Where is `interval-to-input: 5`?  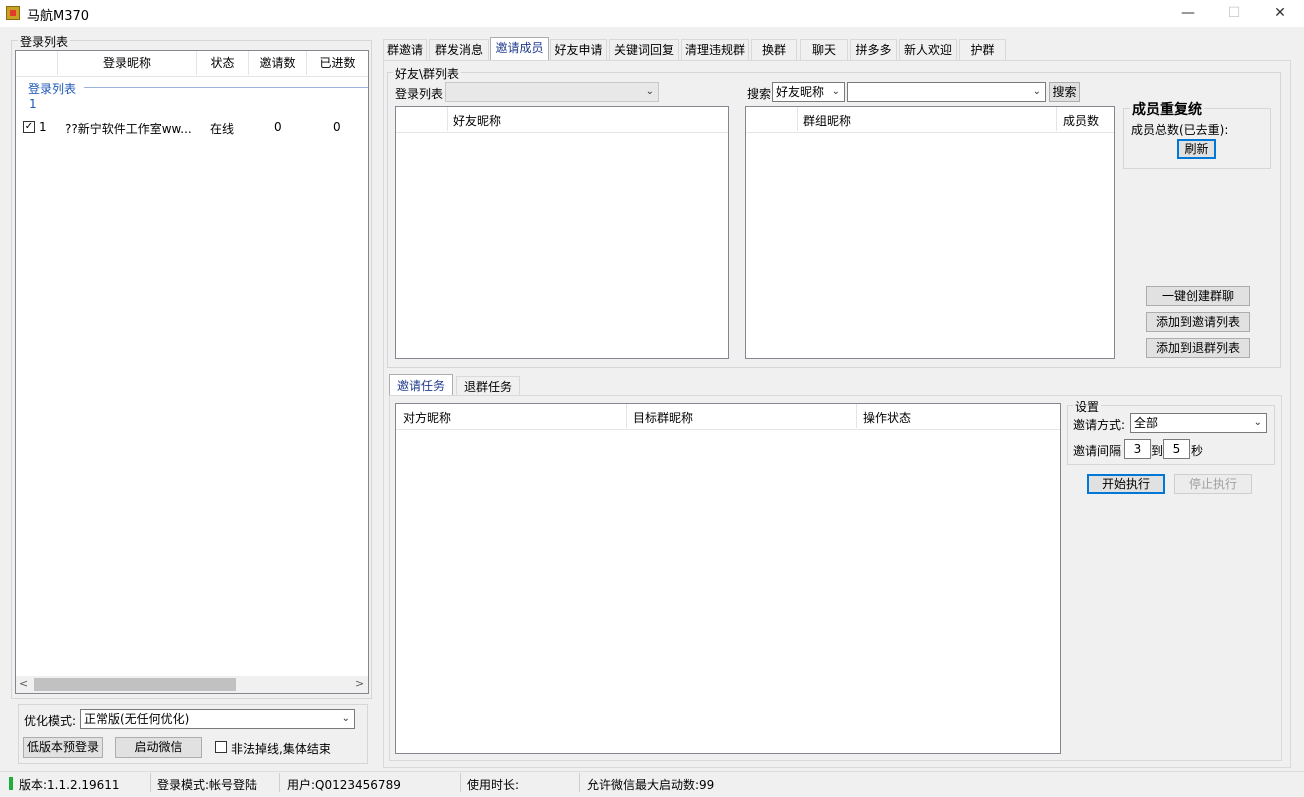
interval-to-input: 5 is located at coordinates (1176, 449).